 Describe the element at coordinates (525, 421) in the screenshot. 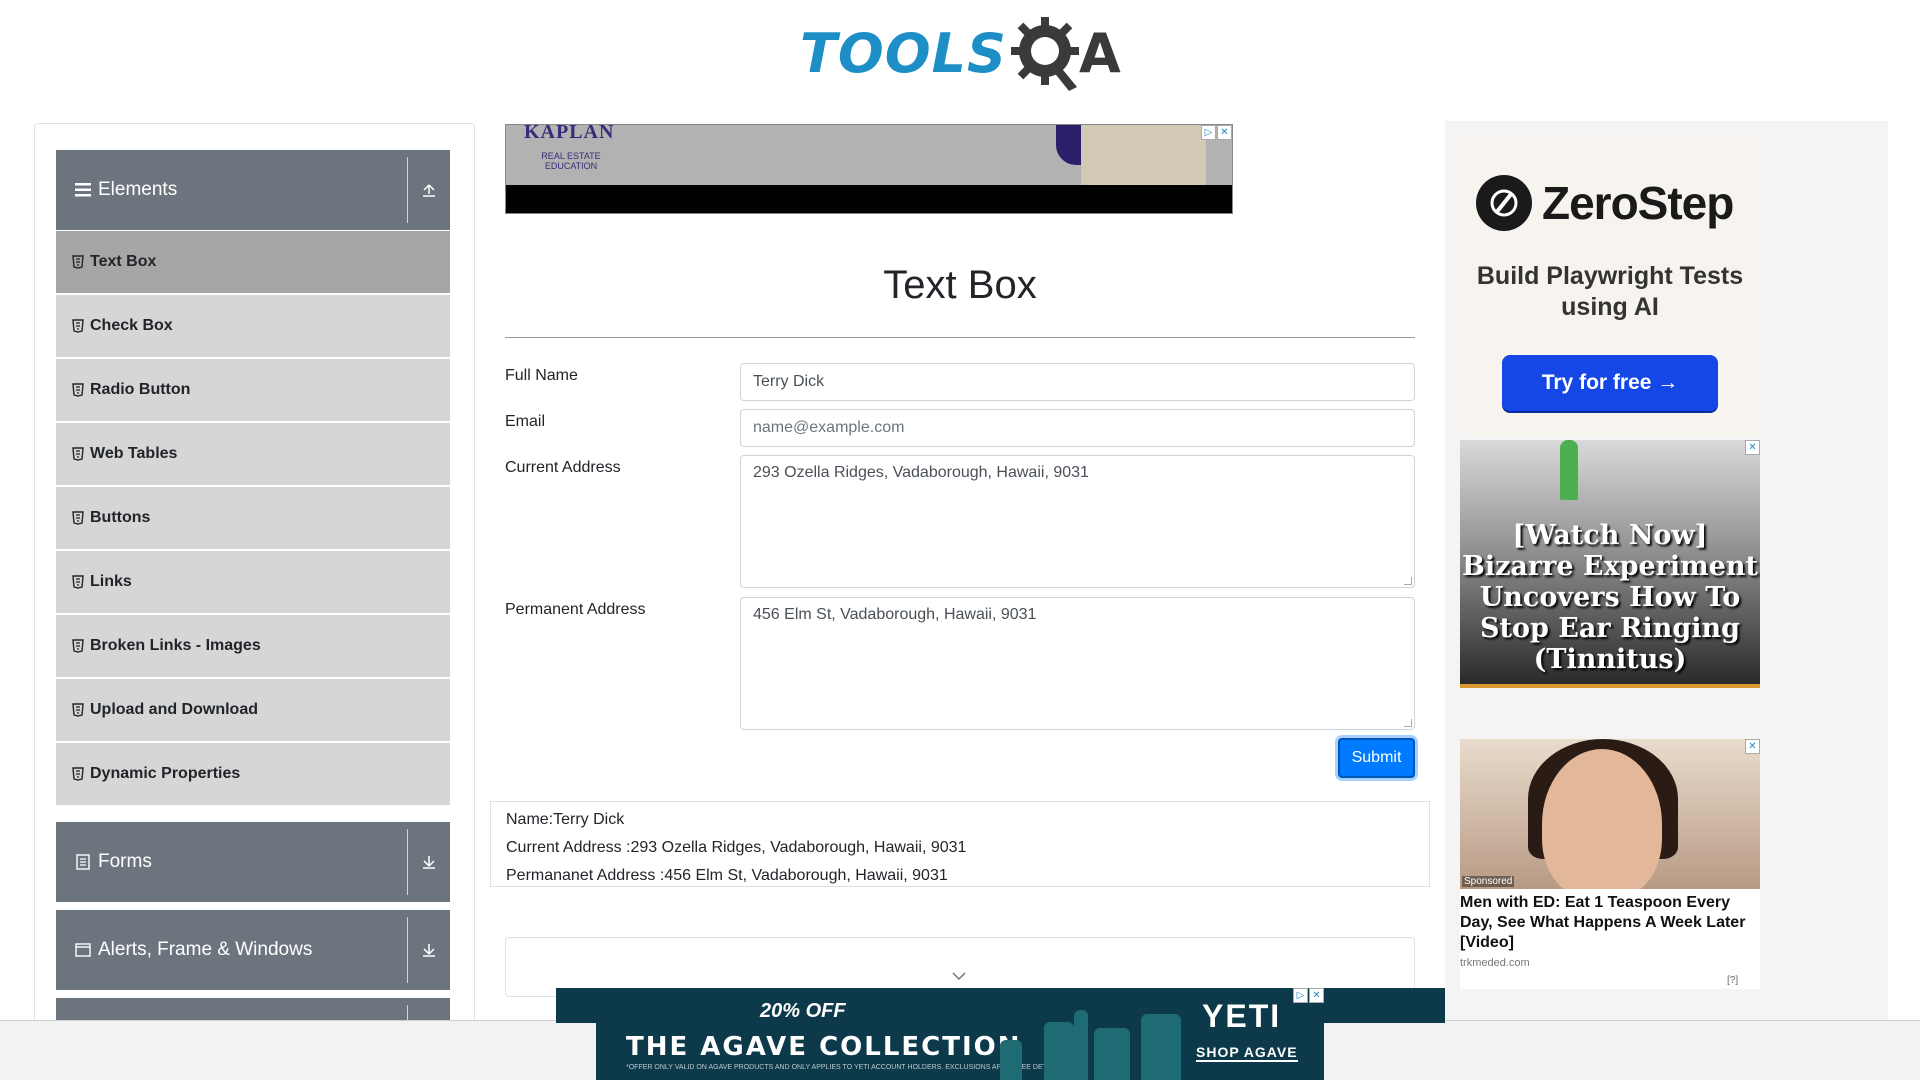

I see `email-label: Email` at that location.